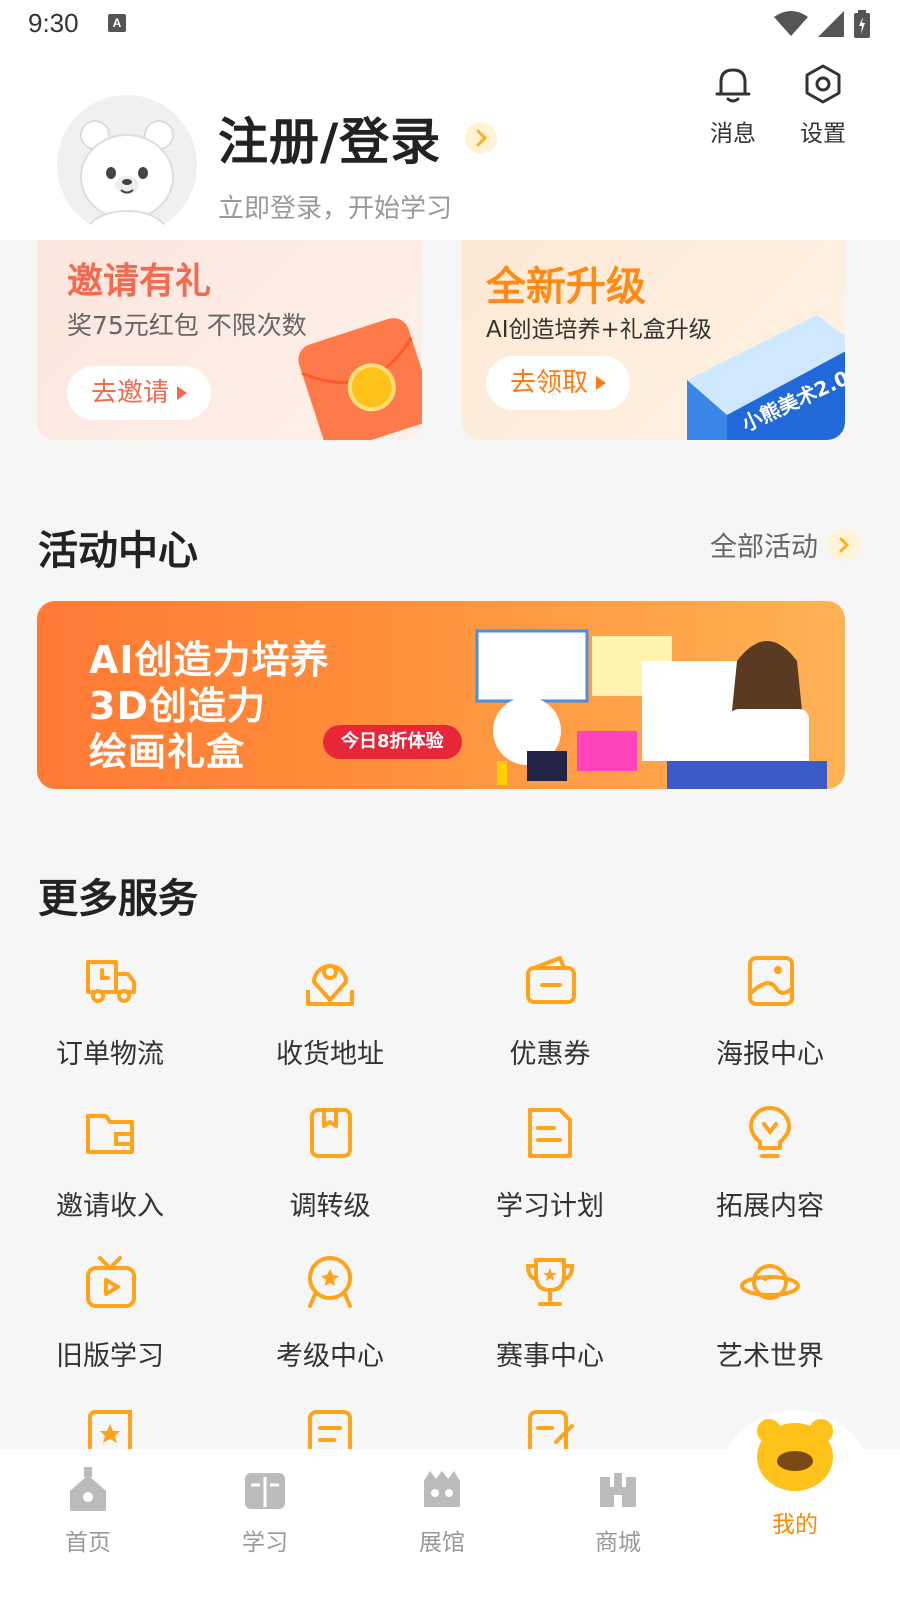 The width and height of the screenshot is (900, 1600). Describe the element at coordinates (770, 1282) in the screenshot. I see `planet-icon` at that location.